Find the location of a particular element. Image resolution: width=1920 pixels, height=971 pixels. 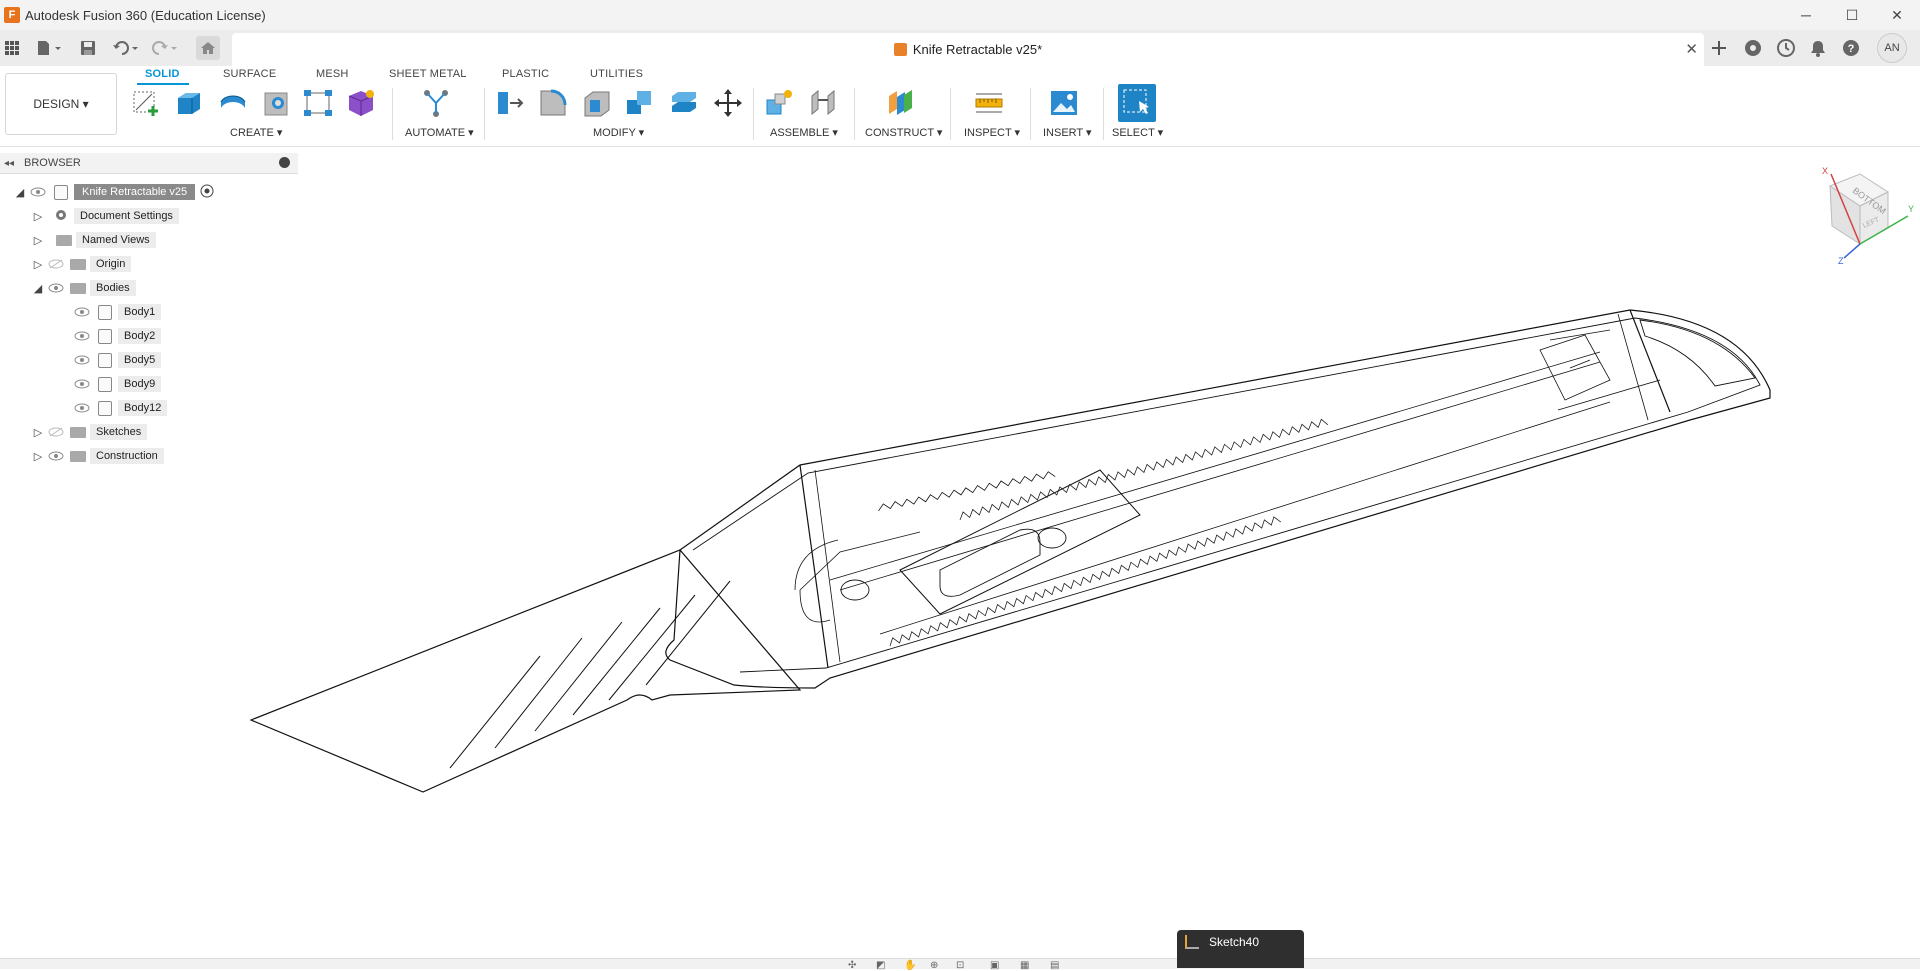

collapse-panel-icon: ◂◂ is located at coordinates (11, 163).